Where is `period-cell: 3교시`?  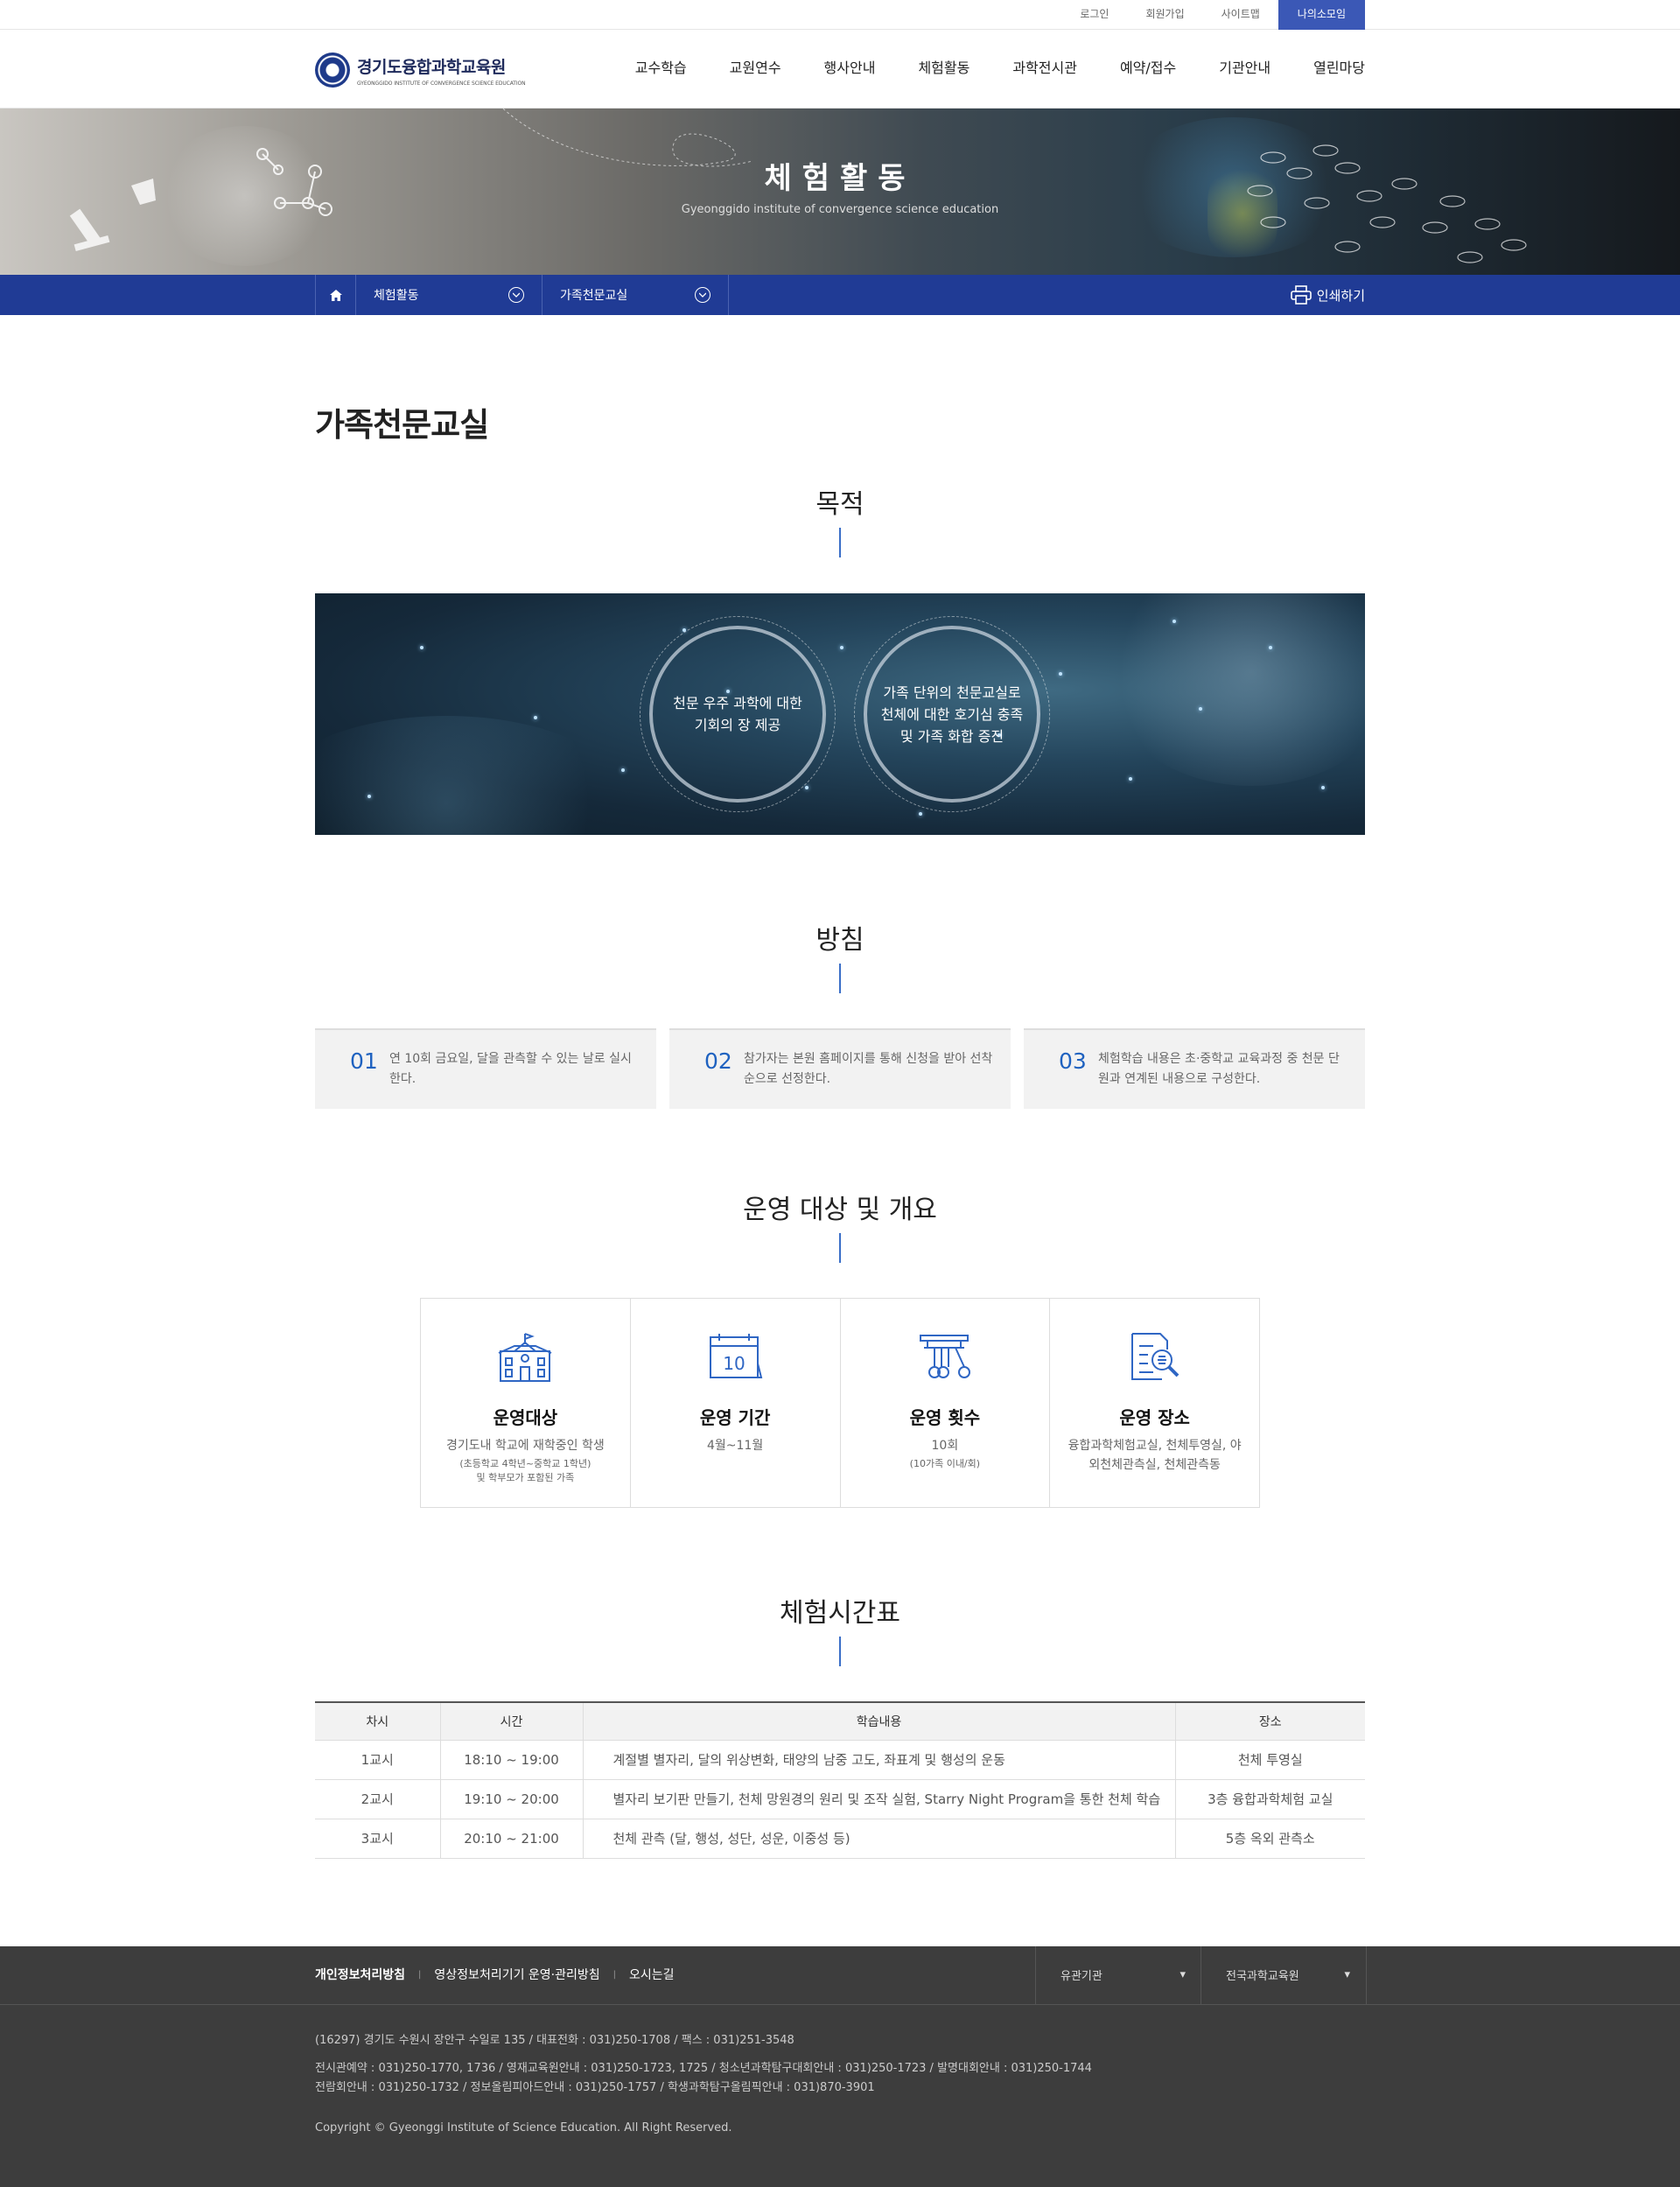
period-cell: 3교시 is located at coordinates (378, 1839).